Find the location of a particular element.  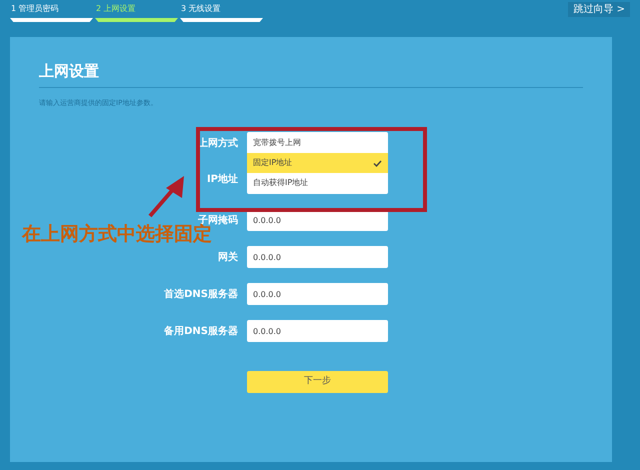

step-label: 1 管理员密码 is located at coordinates (35, 9).